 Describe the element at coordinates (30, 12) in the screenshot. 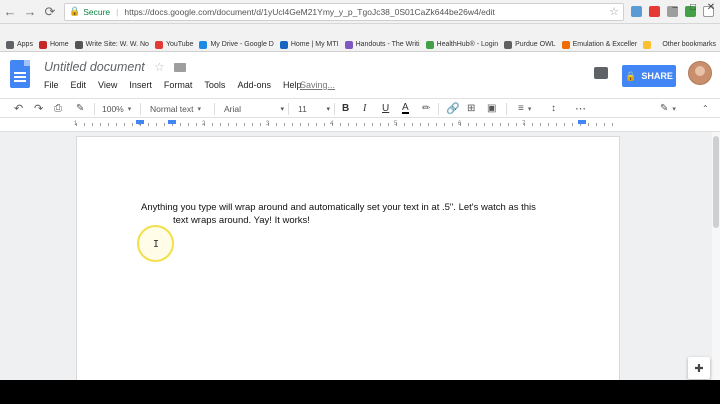

I see `forward-icon: →` at that location.